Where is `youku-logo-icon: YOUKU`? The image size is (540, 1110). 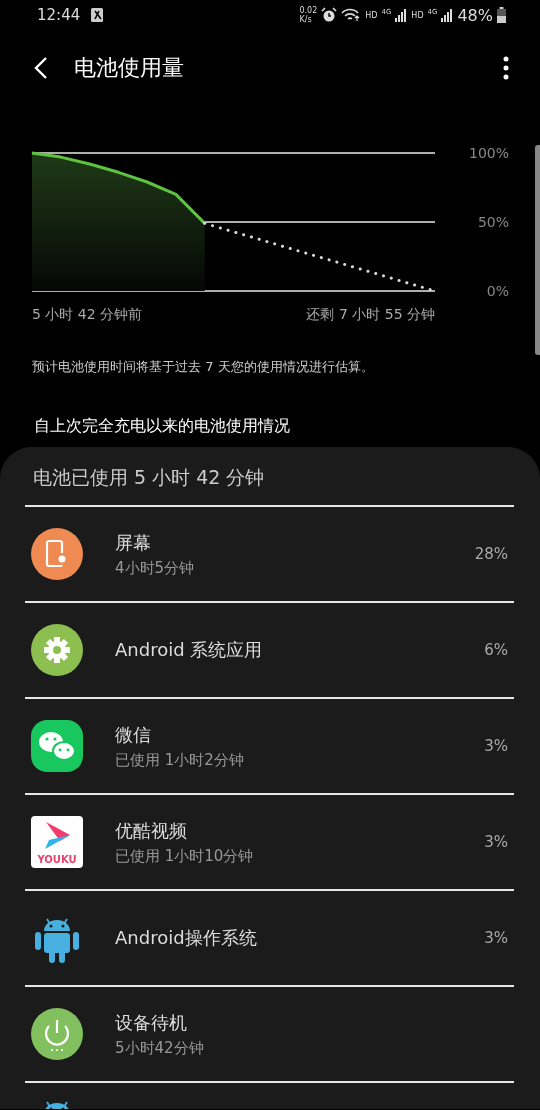
youku-logo-icon: YOUKU is located at coordinates (57, 842).